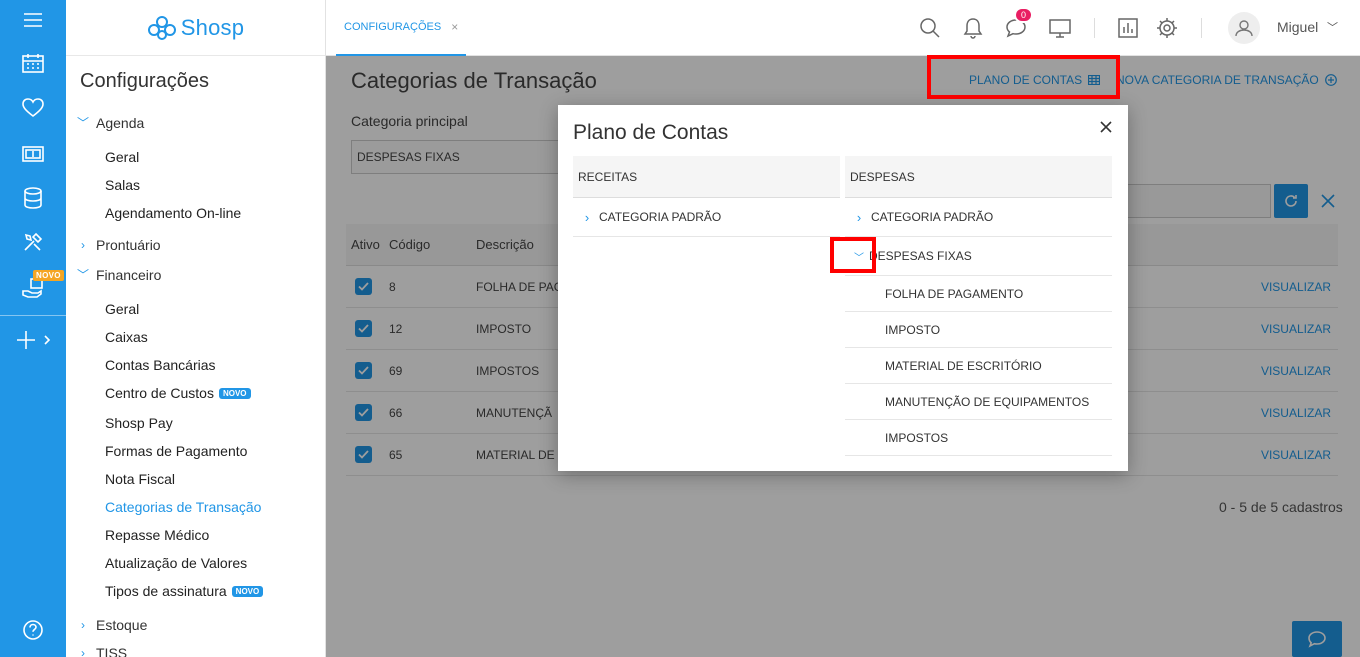  I want to click on tree-child-item: MANUTENÇÃO DE EQUIPAMENTOS, so click(978, 402).